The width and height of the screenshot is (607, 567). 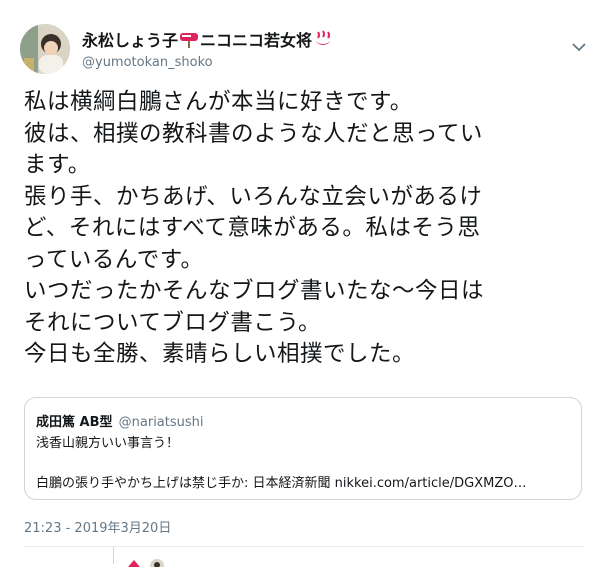 What do you see at coordinates (218, 102) in the screenshot?
I see `tweet-line: 私は横綱白鵬さんが本当に好きです。` at bounding box center [218, 102].